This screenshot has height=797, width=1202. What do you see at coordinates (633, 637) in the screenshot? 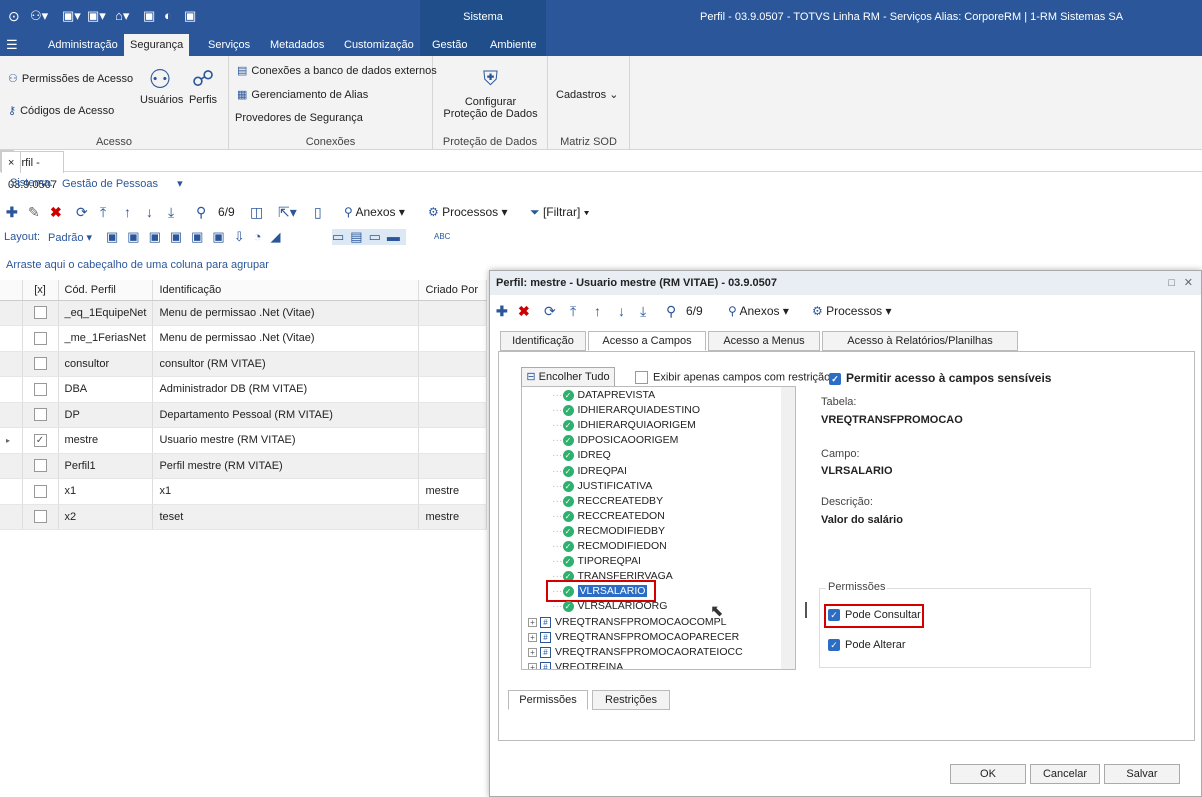
I see `tree-table-item: + # VREQTRANSFPROMOCAOPARECER` at bounding box center [633, 637].